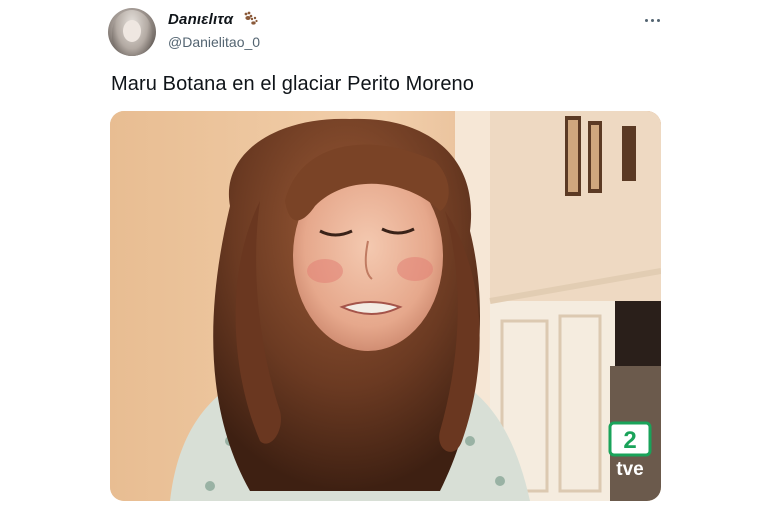 The width and height of the screenshot is (768, 512). I want to click on author-block: Danιεlιτα, so click(213, 19).